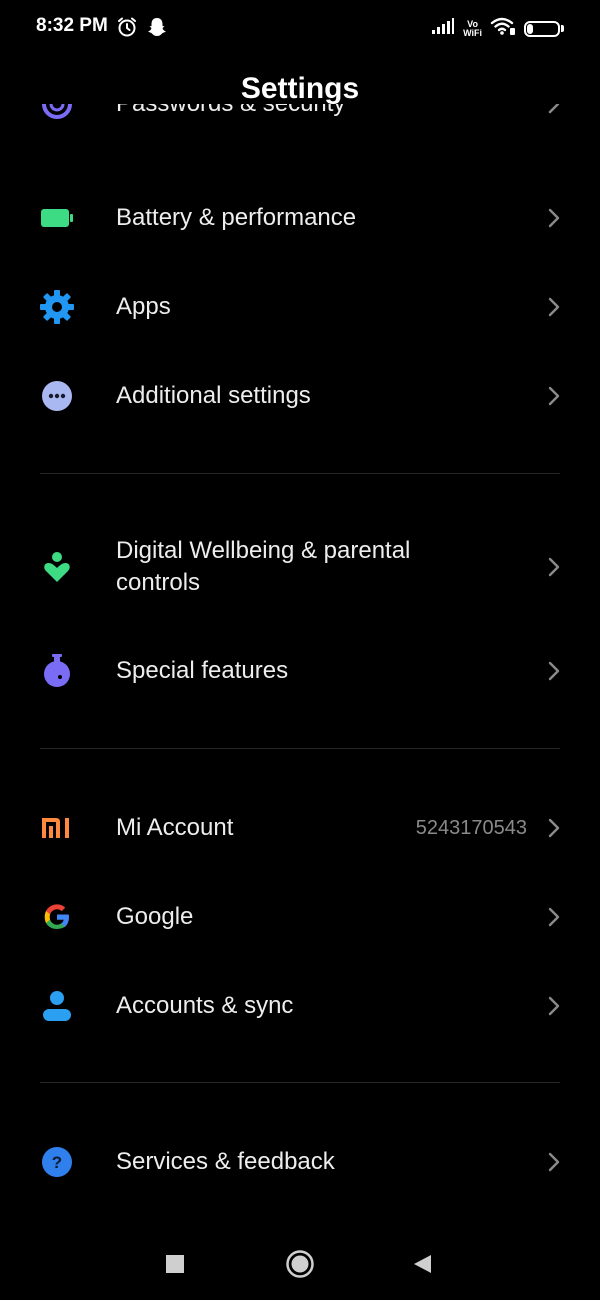  I want to click on settings-item-accounts-sync: Accounts & sync, so click(300, 1006).